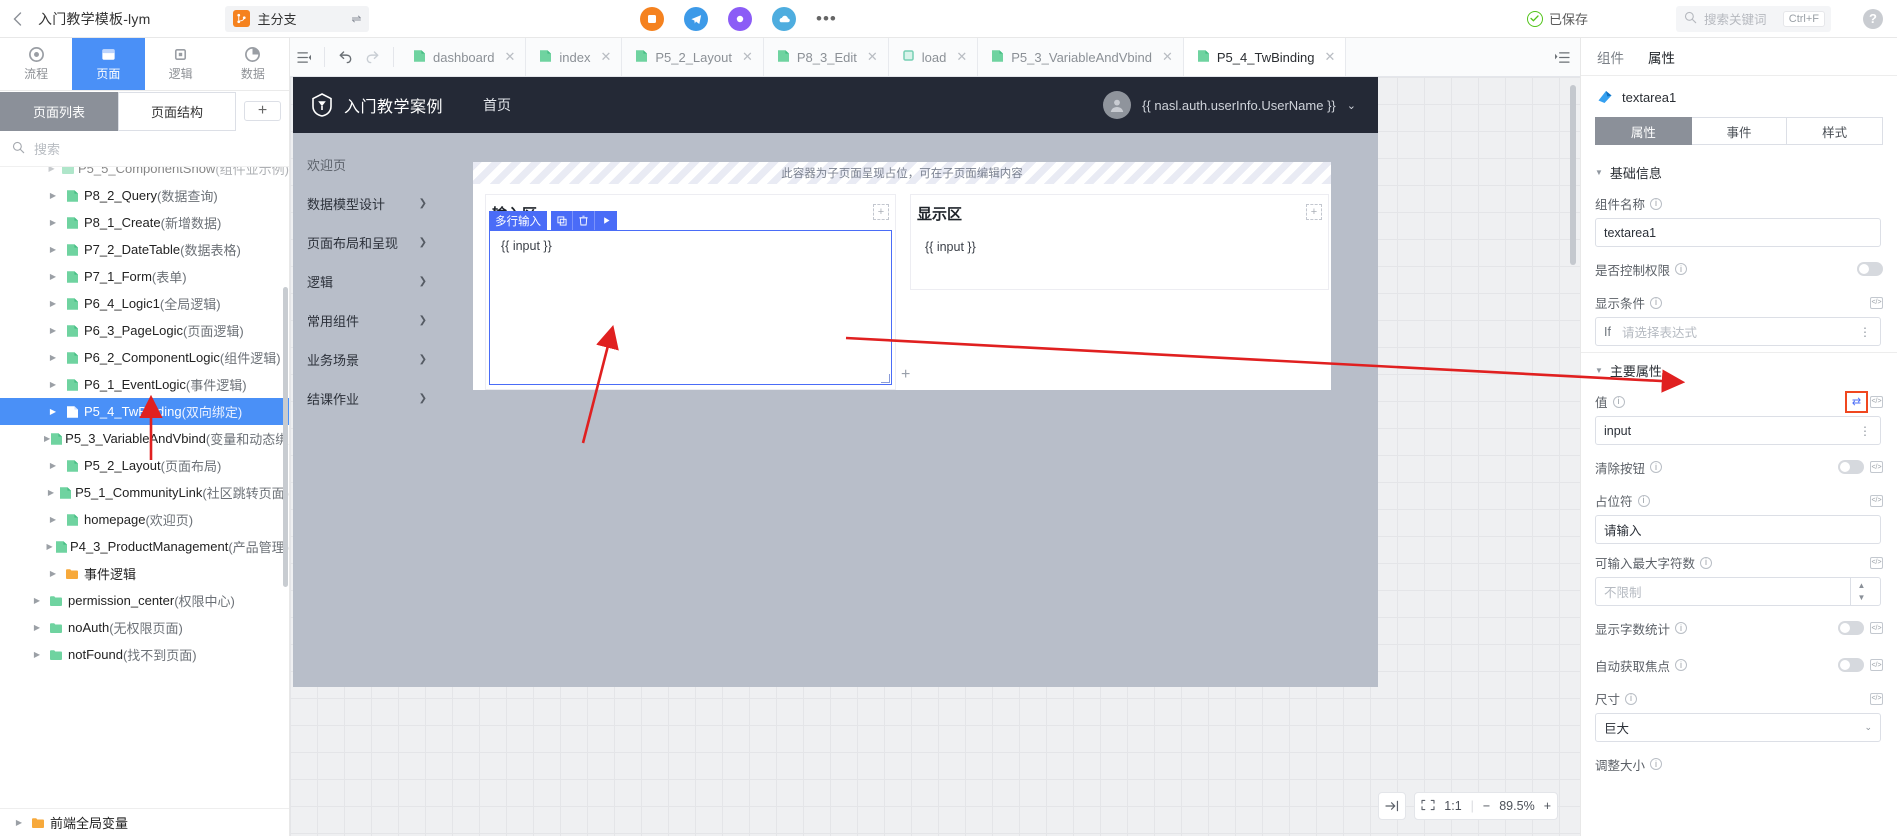 The width and height of the screenshot is (1897, 836). What do you see at coordinates (1856, 401) in the screenshot?
I see `two-way-binding-icon: ⇄` at bounding box center [1856, 401].